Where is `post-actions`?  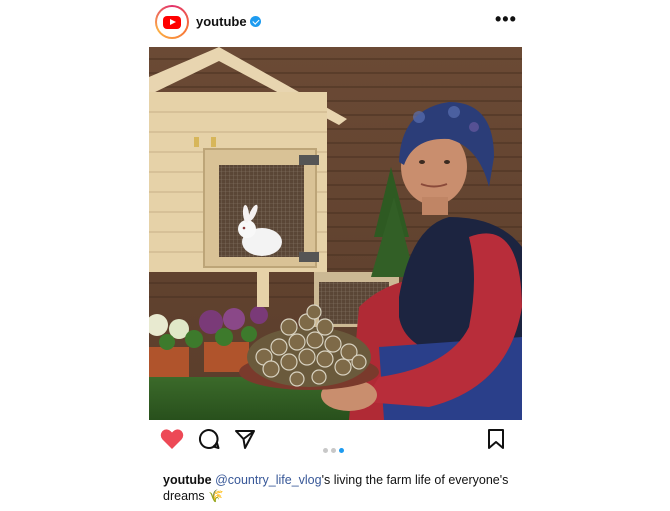 post-actions is located at coordinates (335, 442).